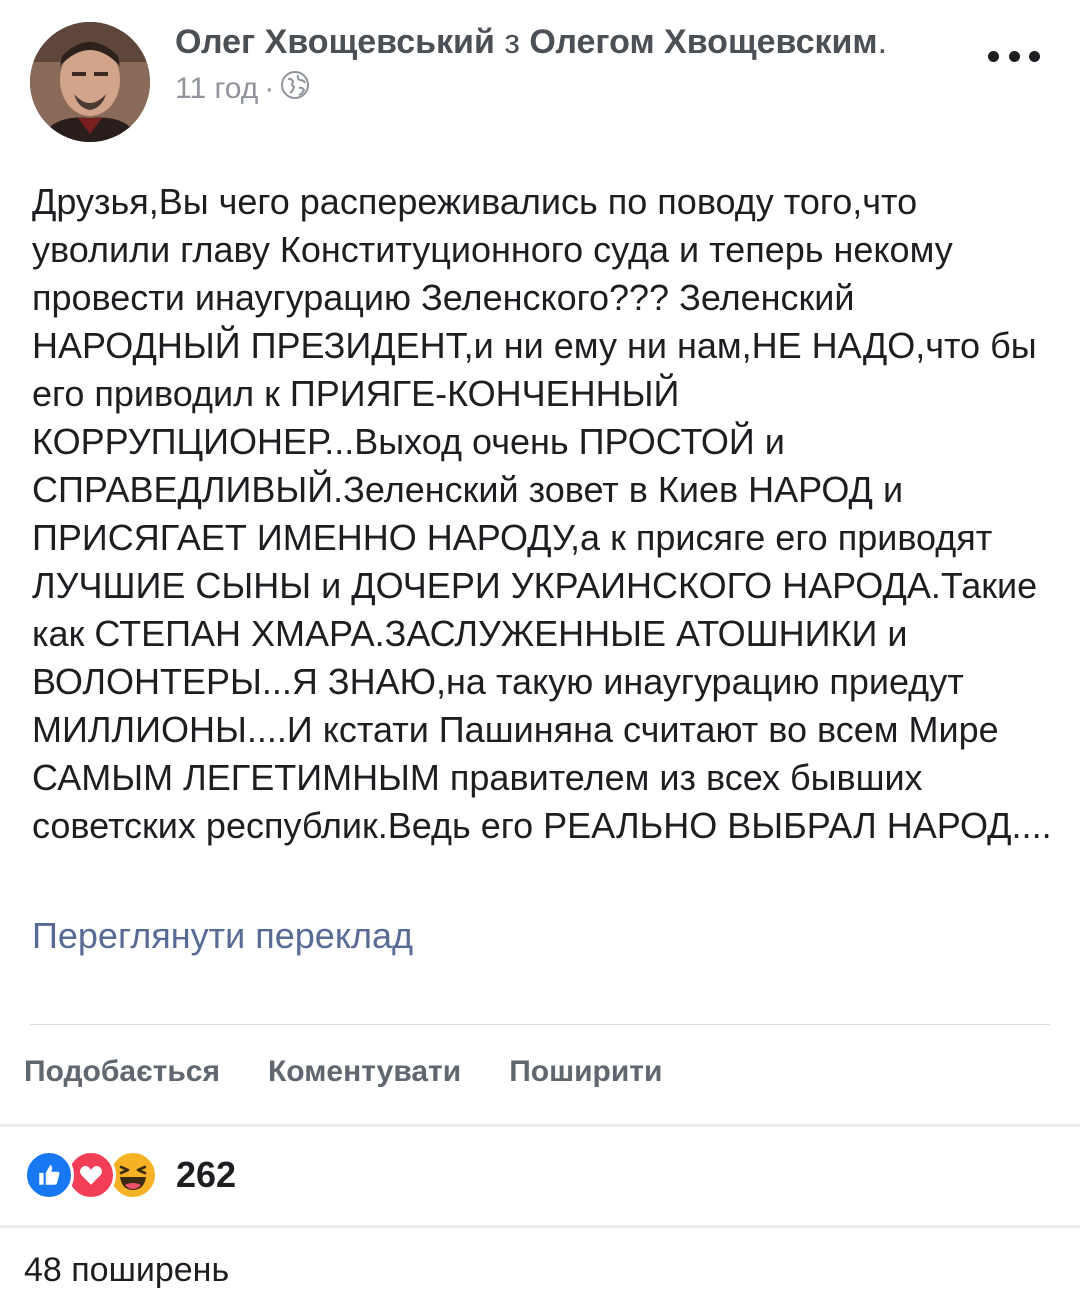 This screenshot has width=1080, height=1313. I want to click on reactions-summary: 262, so click(130, 1175).